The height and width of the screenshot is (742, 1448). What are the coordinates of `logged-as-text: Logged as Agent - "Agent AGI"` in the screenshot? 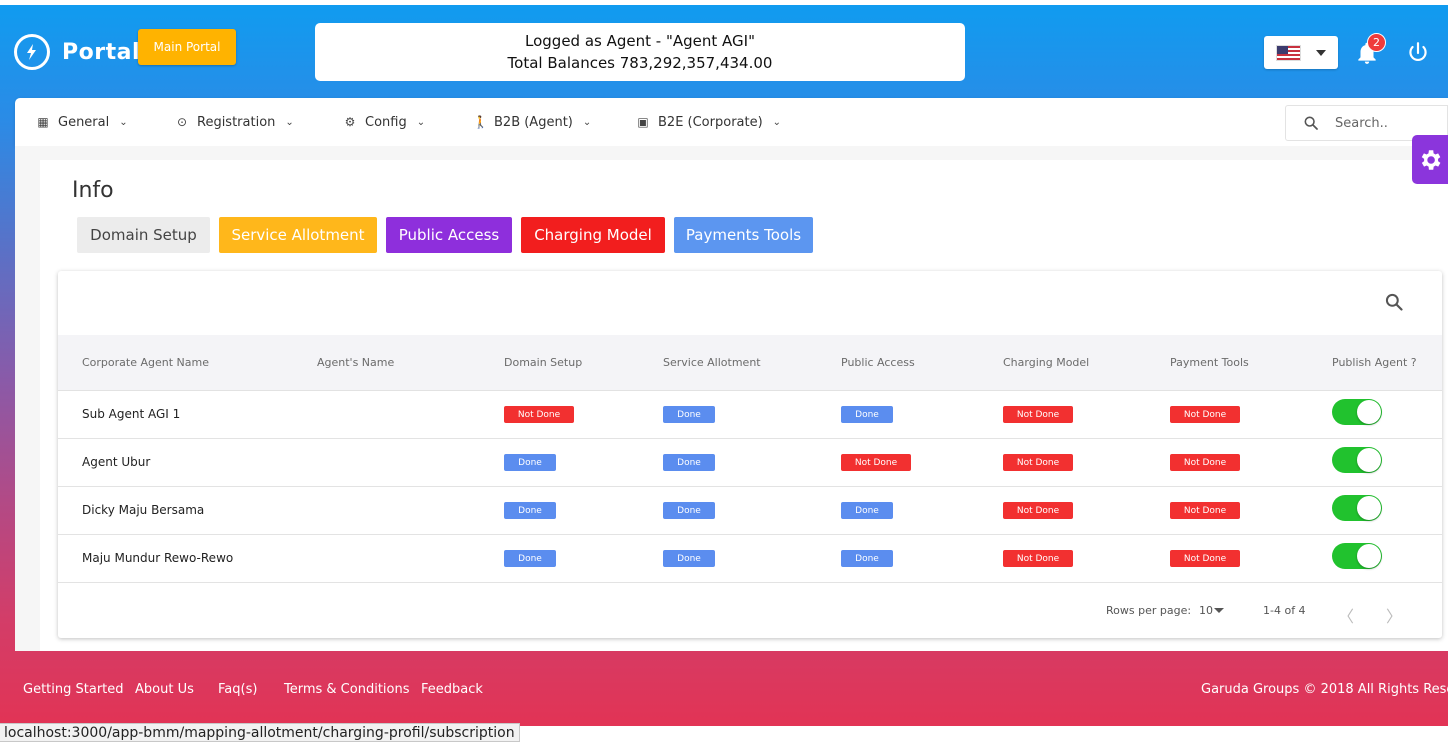 It's located at (640, 41).